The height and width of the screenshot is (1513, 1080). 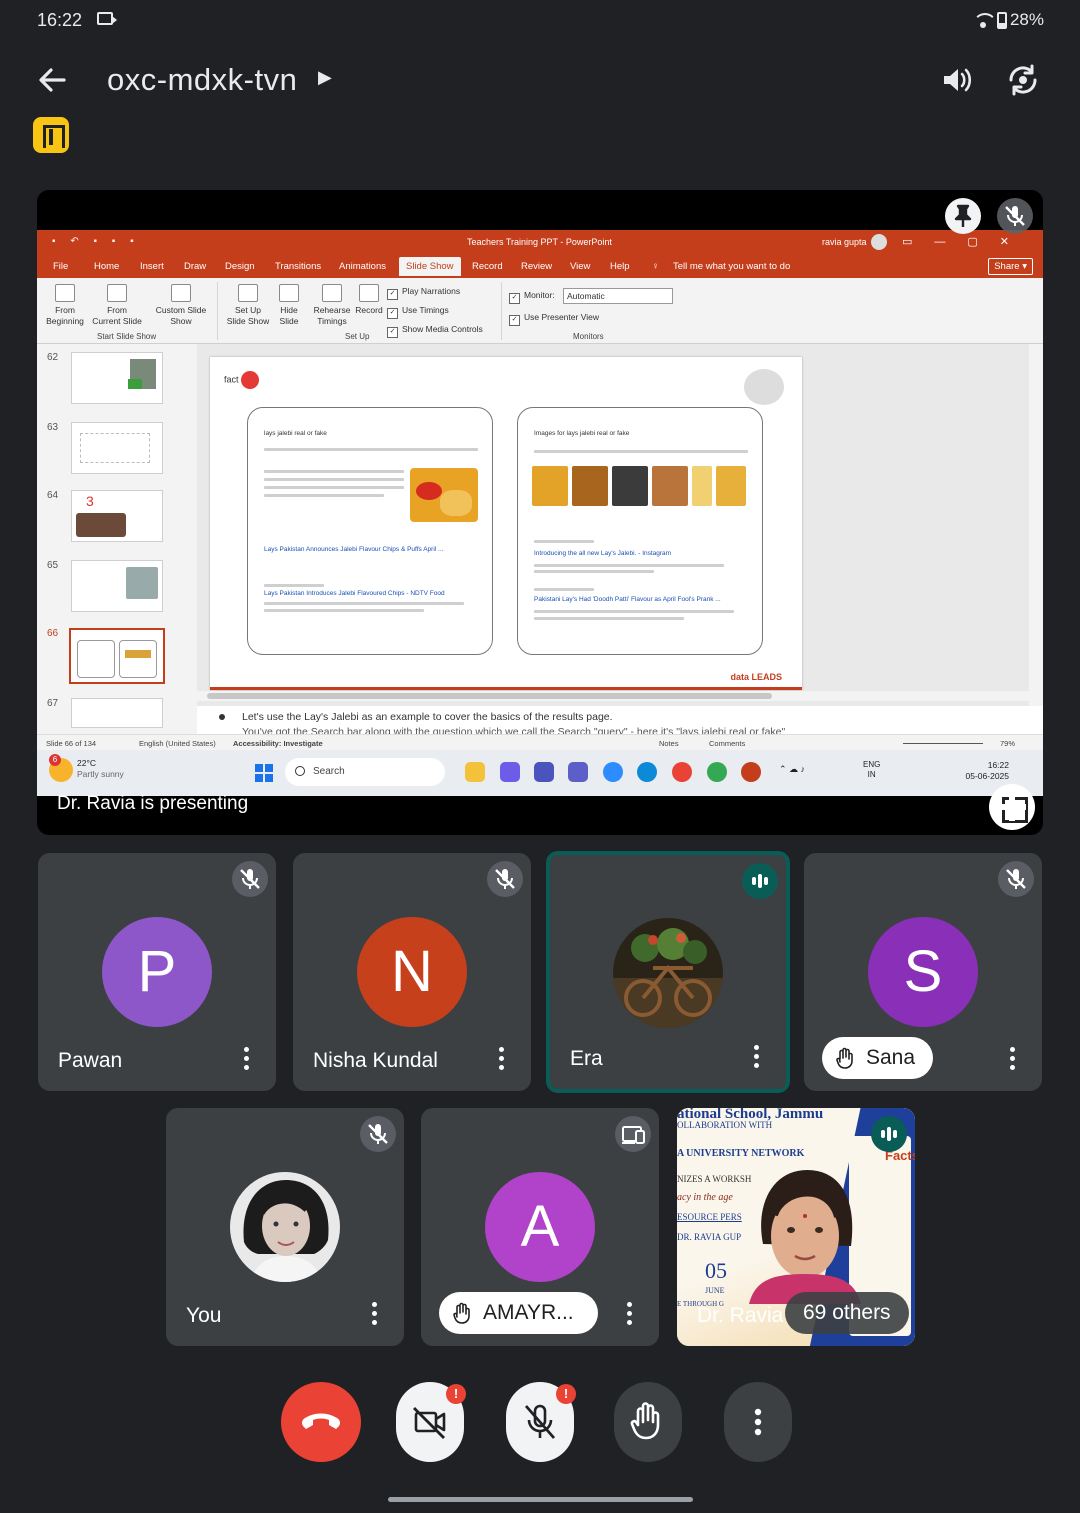 What do you see at coordinates (106, 266) in the screenshot?
I see `tab-home: Home` at bounding box center [106, 266].